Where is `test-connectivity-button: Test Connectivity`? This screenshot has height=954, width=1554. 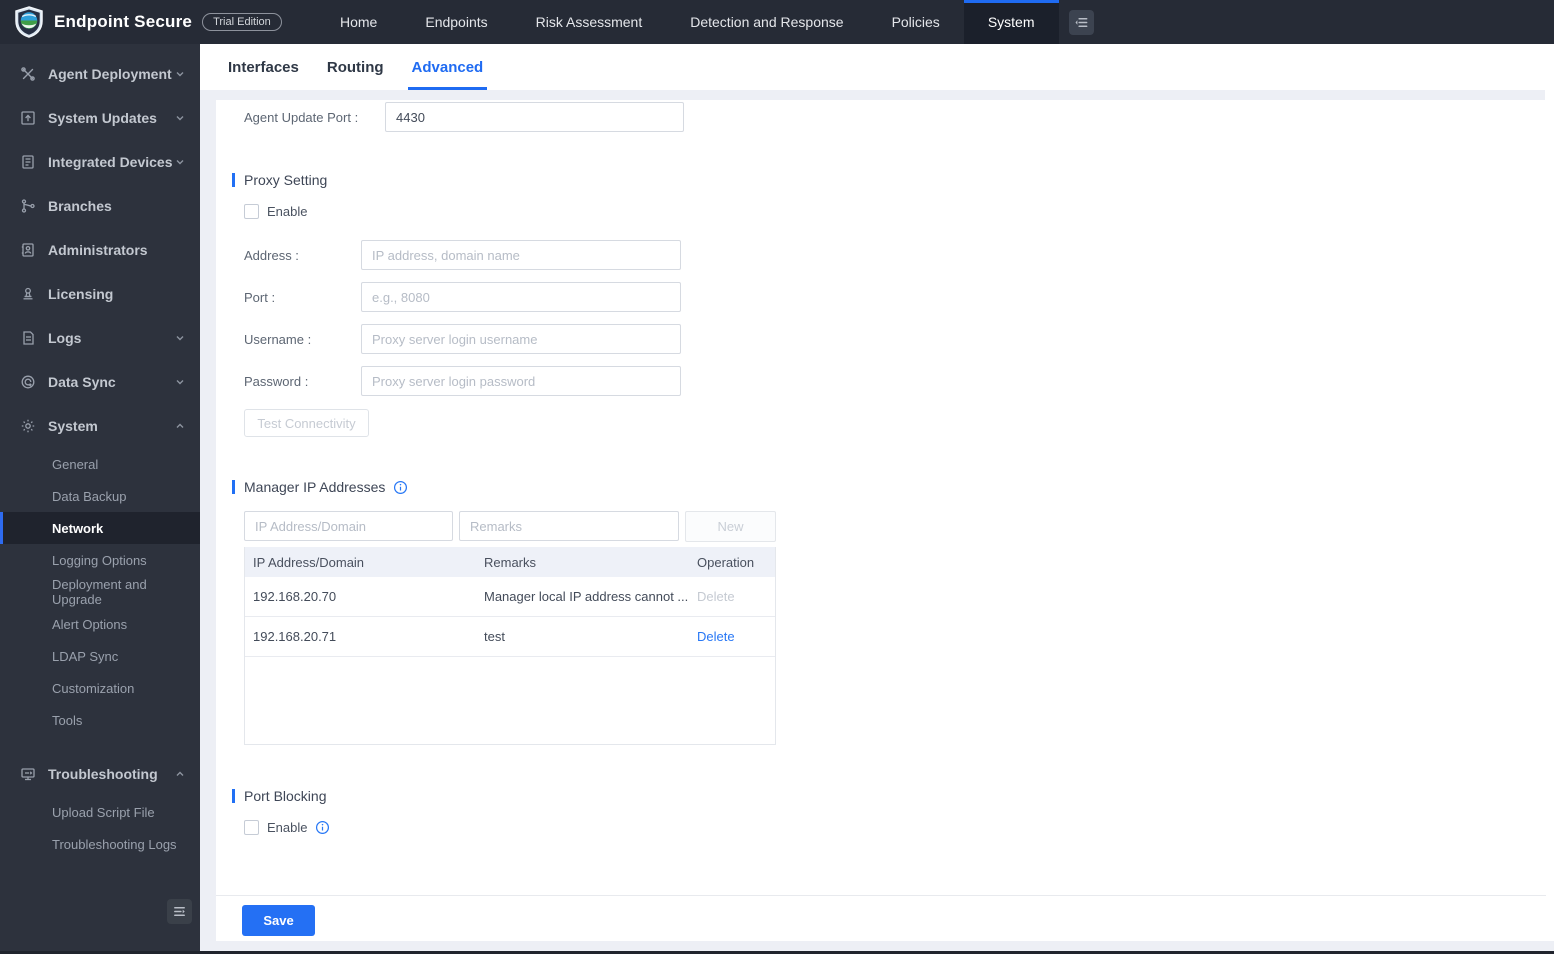 test-connectivity-button: Test Connectivity is located at coordinates (306, 423).